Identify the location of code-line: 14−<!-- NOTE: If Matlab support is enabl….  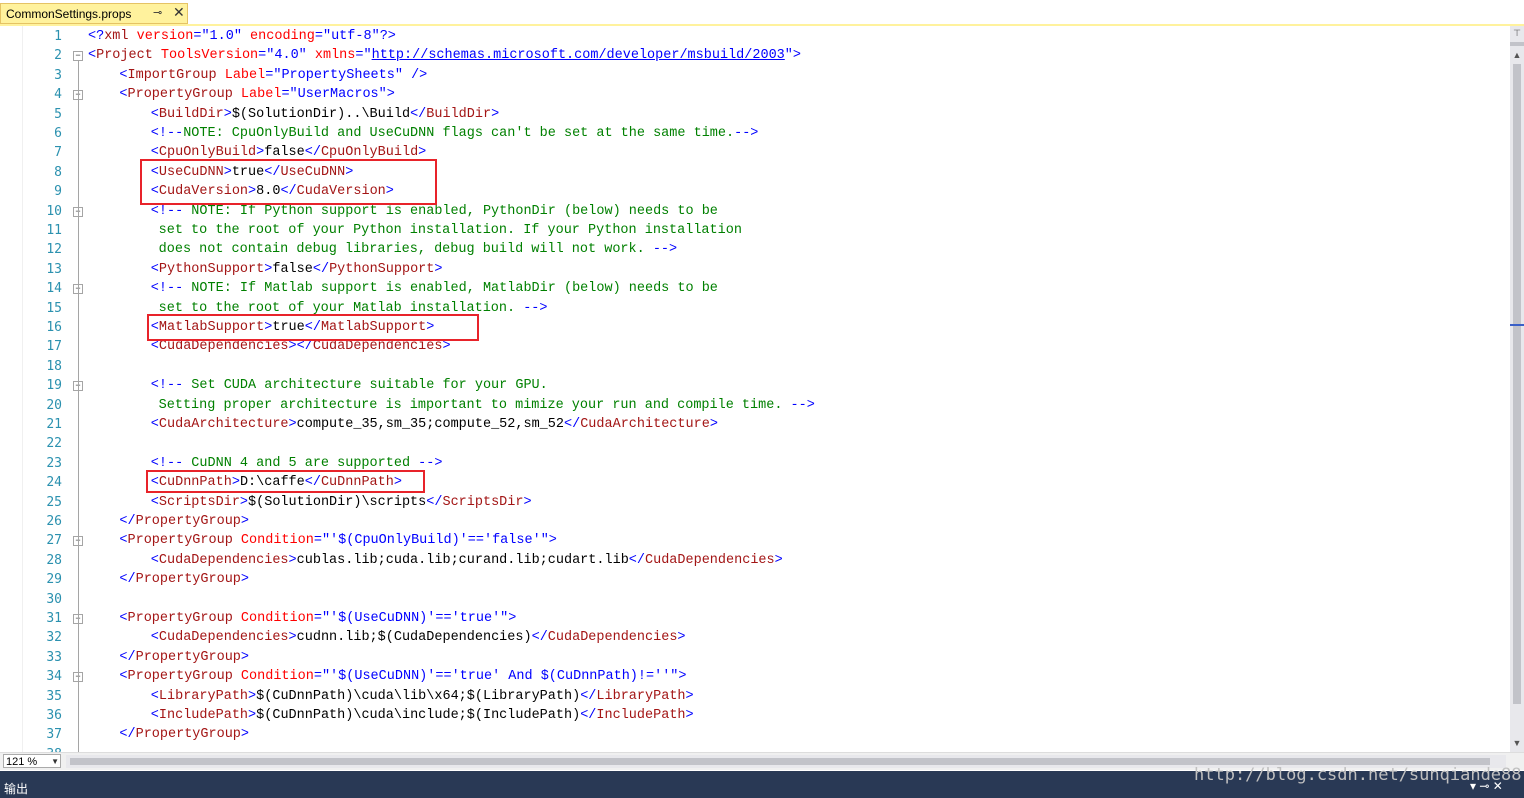
(750, 288).